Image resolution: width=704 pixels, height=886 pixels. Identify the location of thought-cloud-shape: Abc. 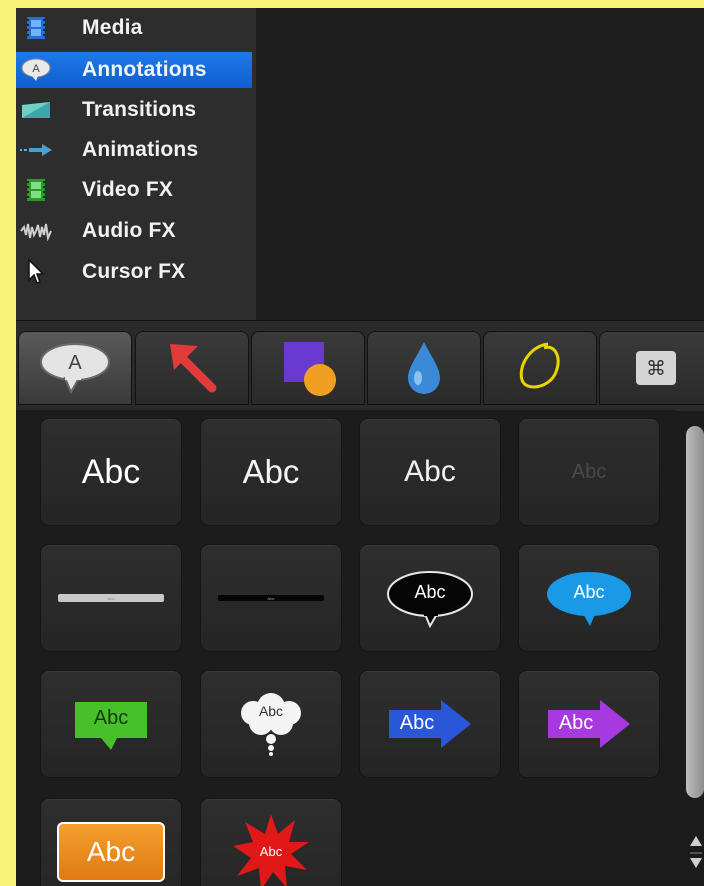
(271, 724).